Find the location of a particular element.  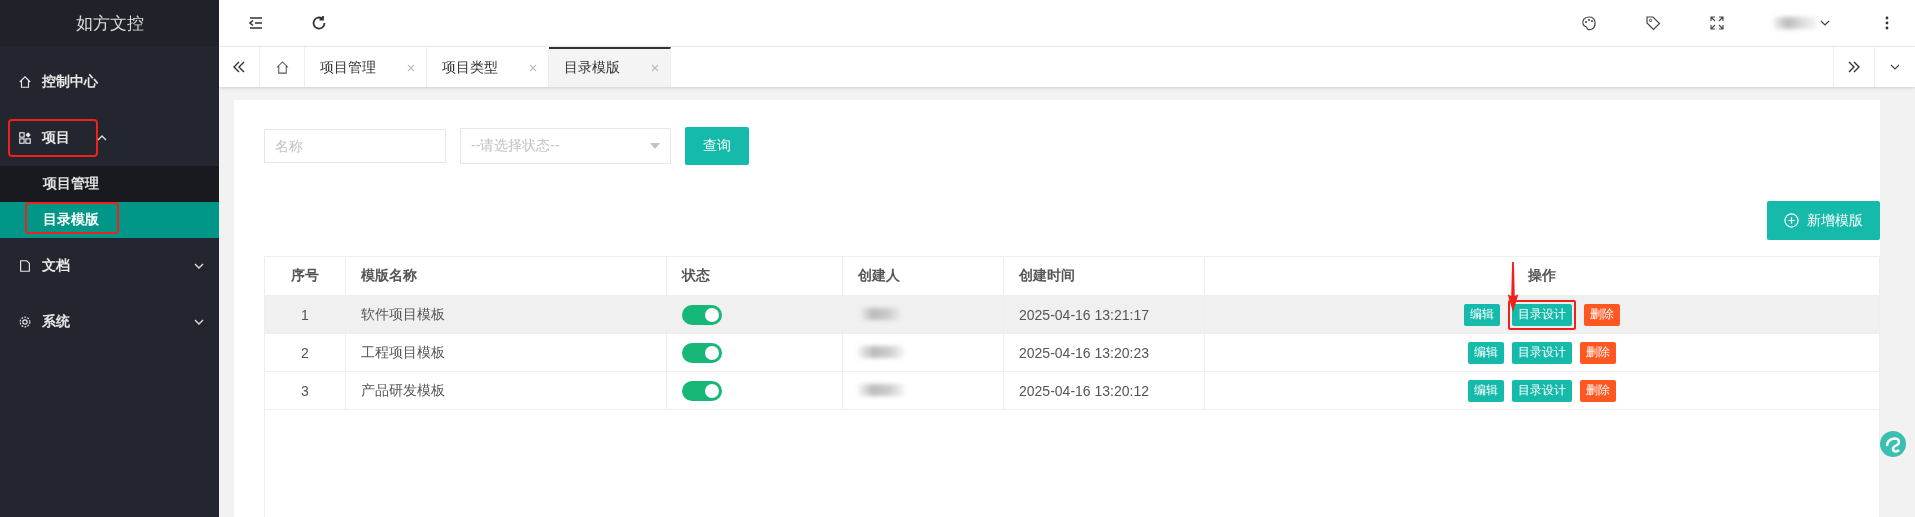

double-right-icon is located at coordinates (1854, 67).